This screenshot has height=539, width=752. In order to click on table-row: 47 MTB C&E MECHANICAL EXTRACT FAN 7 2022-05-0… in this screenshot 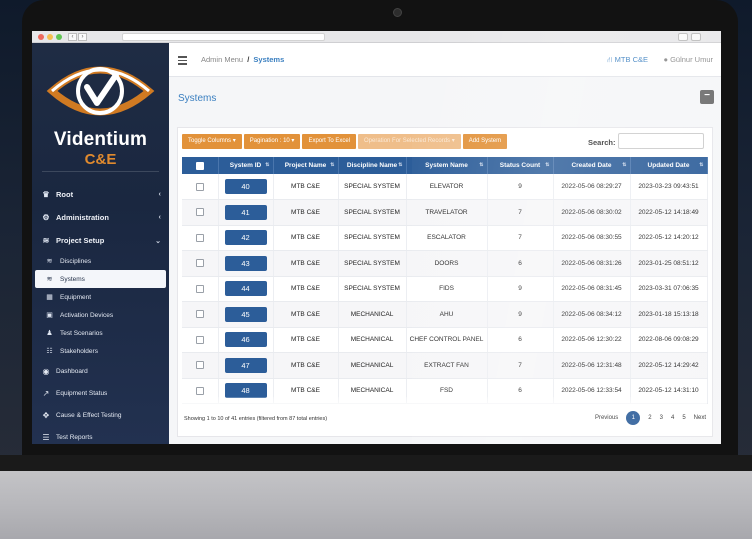, I will do `click(445, 365)`.